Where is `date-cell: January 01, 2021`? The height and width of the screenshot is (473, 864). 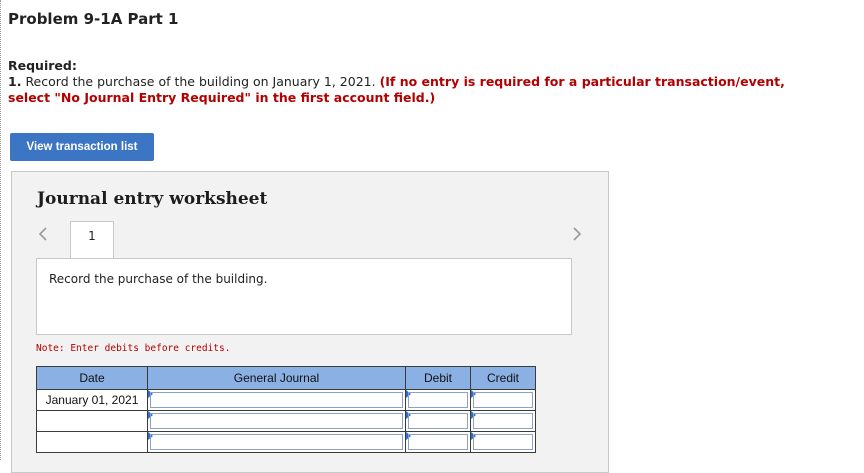
date-cell: January 01, 2021 is located at coordinates (92, 400).